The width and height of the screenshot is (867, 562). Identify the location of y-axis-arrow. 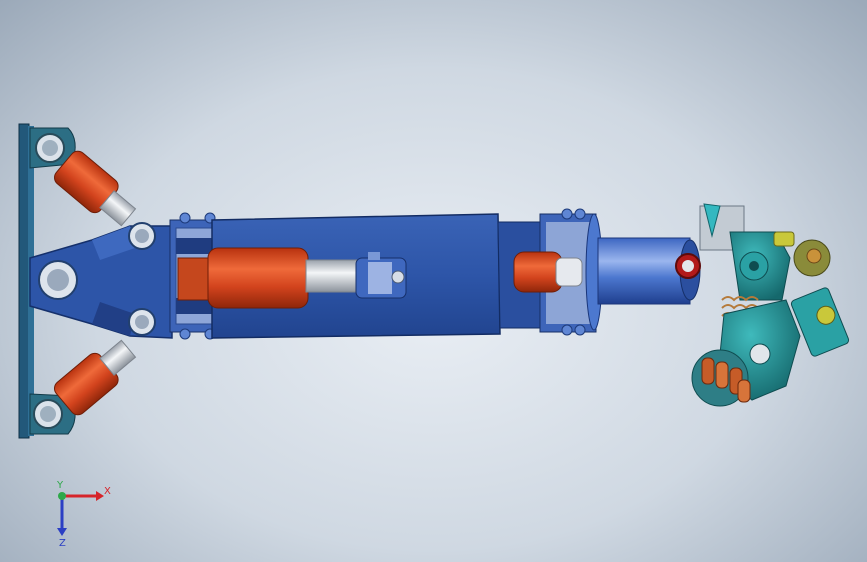
(62, 496).